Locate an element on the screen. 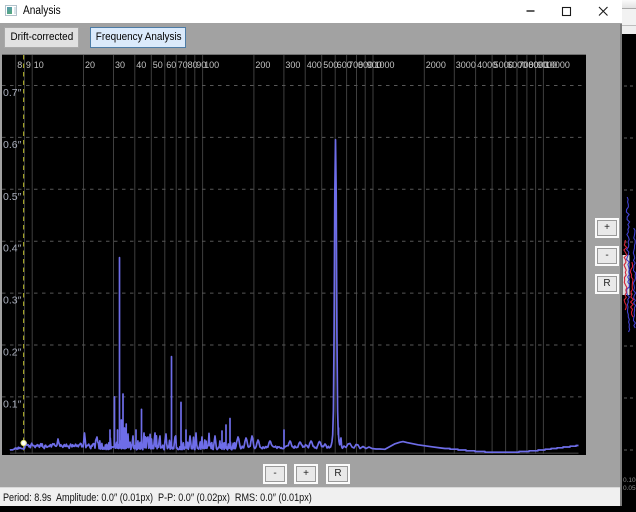 This screenshot has height=512, width=636. svg-text: 100 is located at coordinates (211, 65).